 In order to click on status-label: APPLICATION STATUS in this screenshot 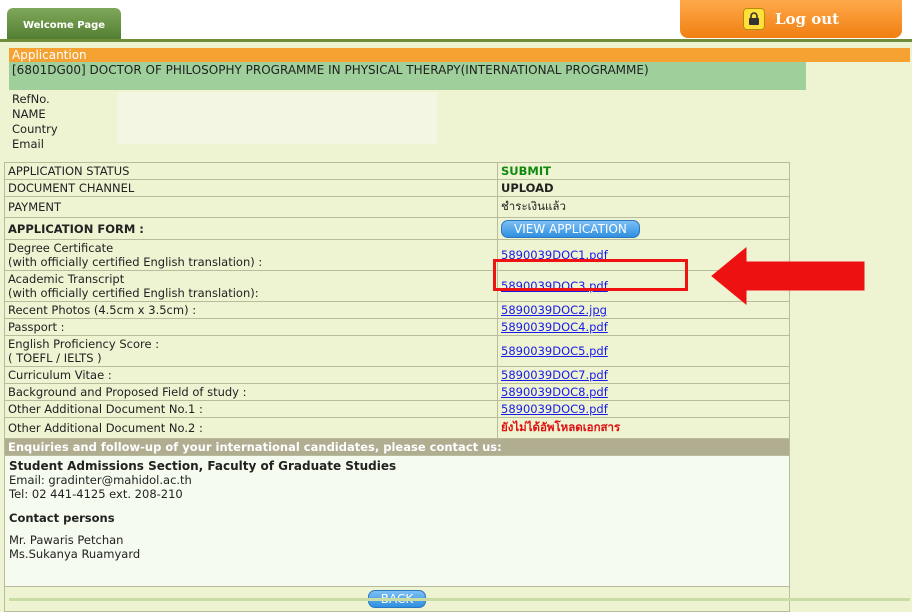, I will do `click(251, 171)`.